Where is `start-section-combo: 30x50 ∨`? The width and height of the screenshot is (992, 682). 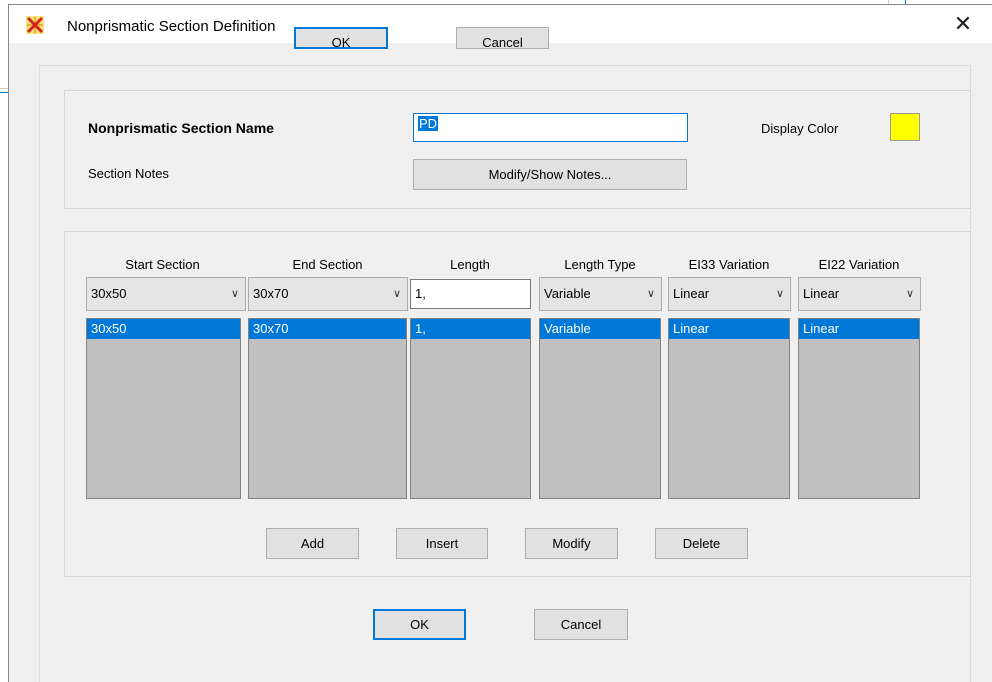
start-section-combo: 30x50 ∨ is located at coordinates (166, 294).